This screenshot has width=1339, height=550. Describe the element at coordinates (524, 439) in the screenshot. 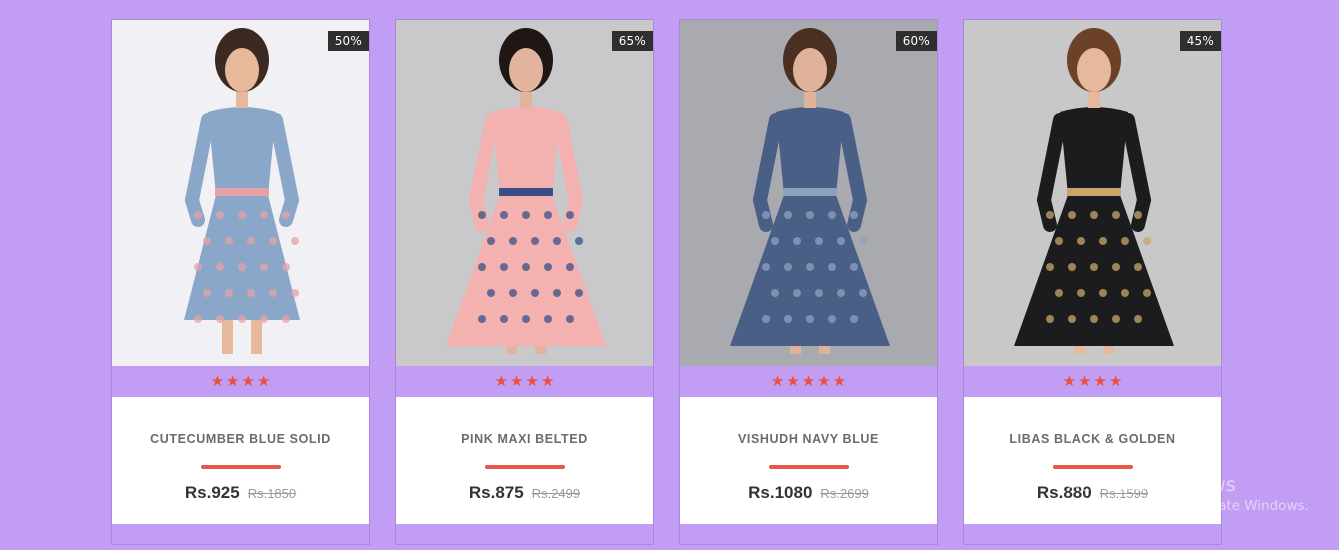

I see `product-name: PINK MAXI BELTED` at that location.